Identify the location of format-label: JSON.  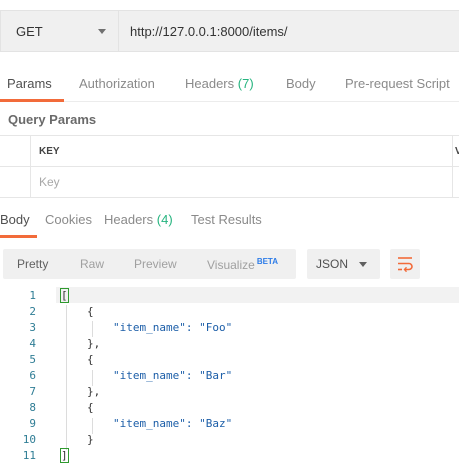
(332, 264).